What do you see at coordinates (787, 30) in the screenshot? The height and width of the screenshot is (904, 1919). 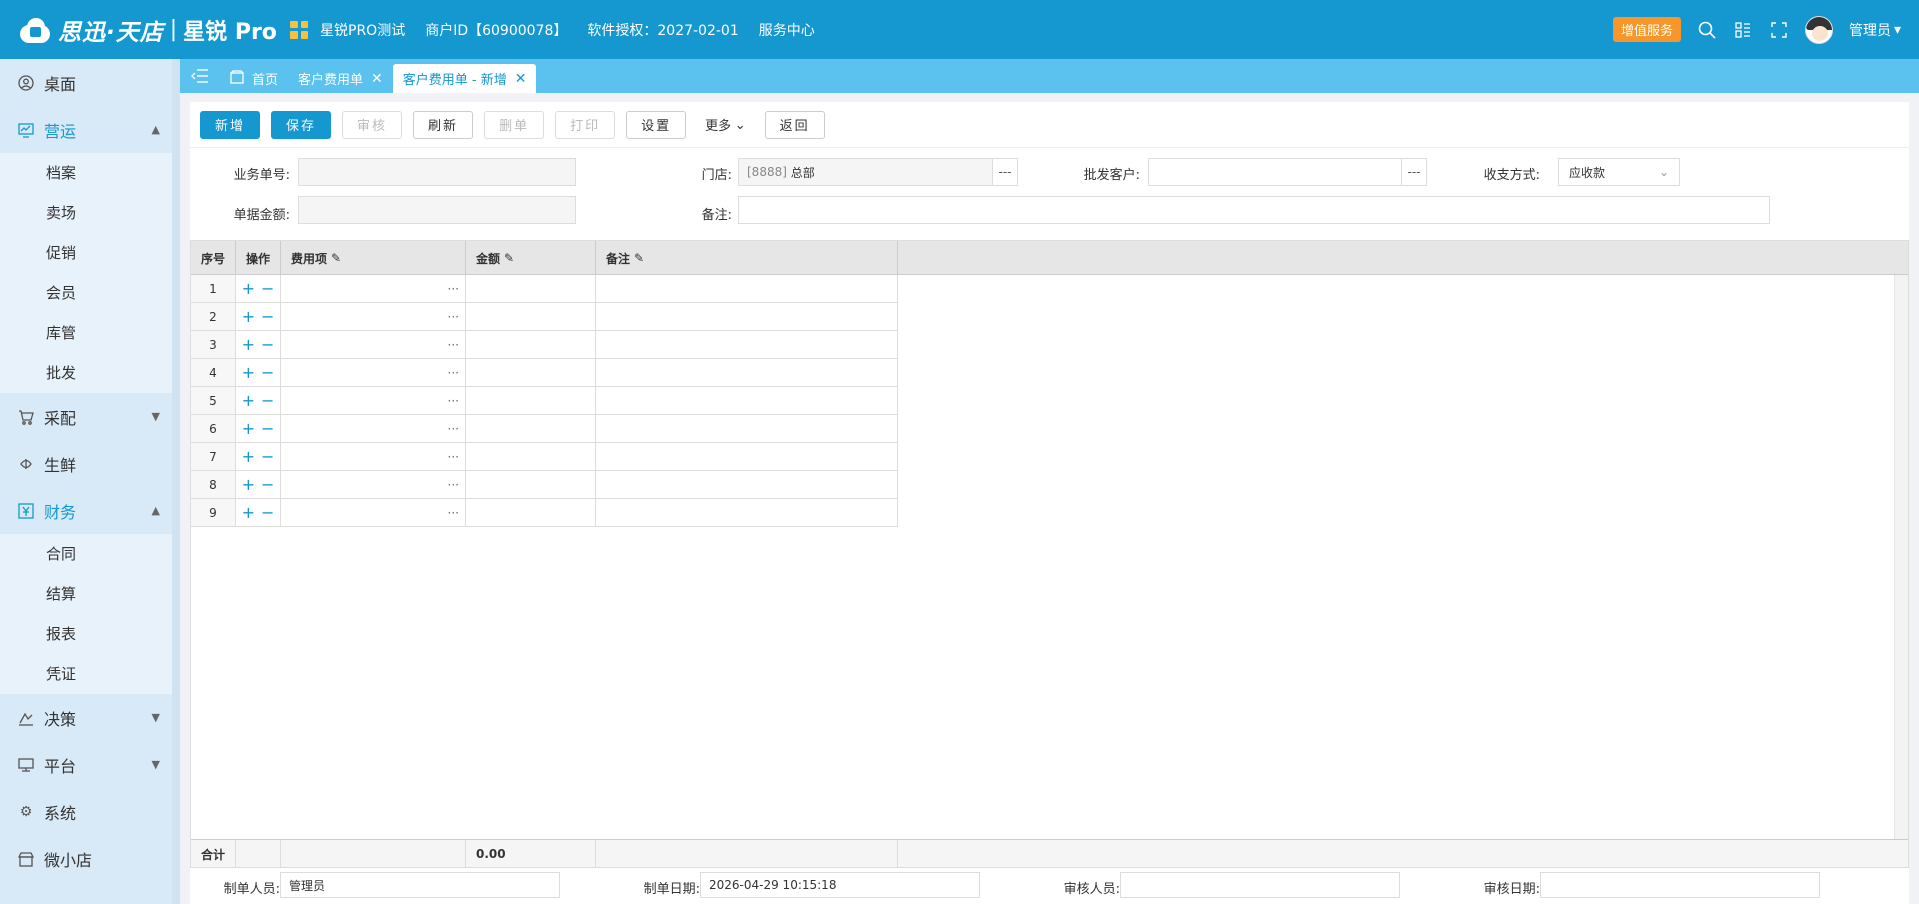 I see `service-center-link: 服务中心` at bounding box center [787, 30].